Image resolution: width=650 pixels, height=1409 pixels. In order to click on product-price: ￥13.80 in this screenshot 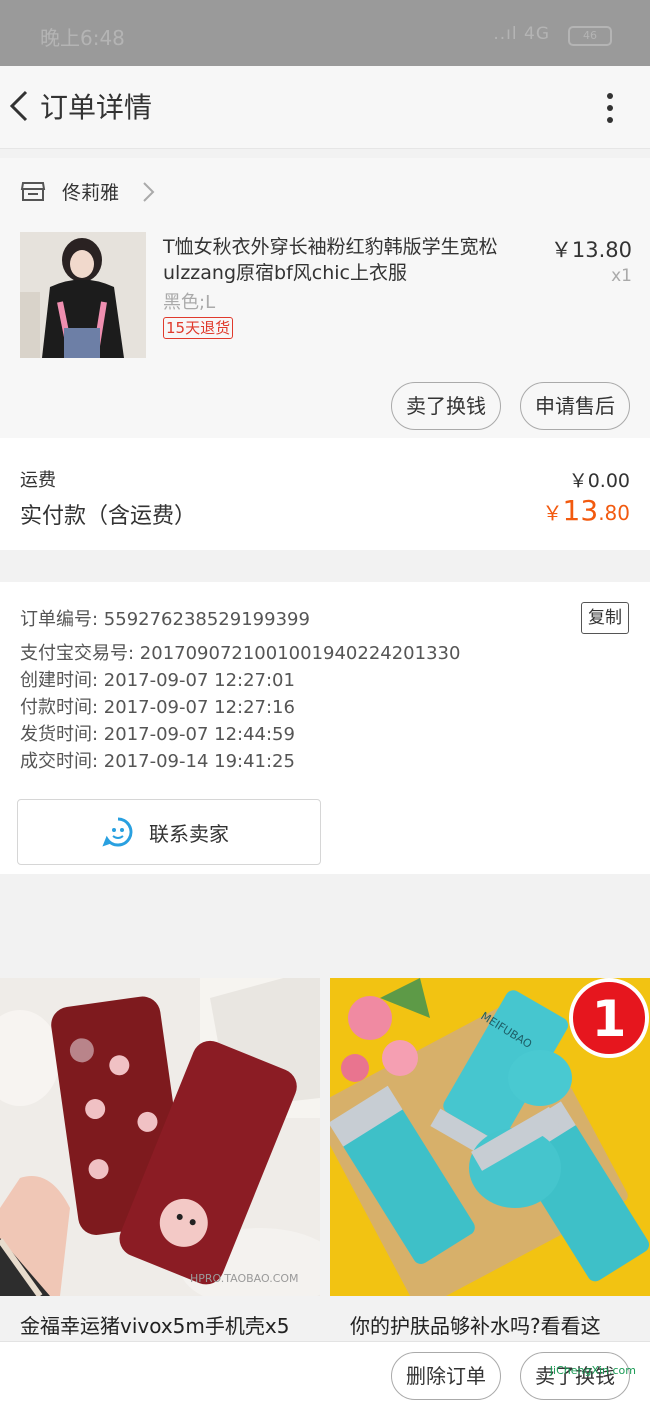, I will do `click(591, 250)`.